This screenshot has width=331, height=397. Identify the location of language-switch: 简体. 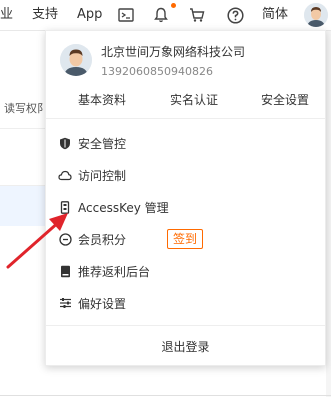
(275, 15).